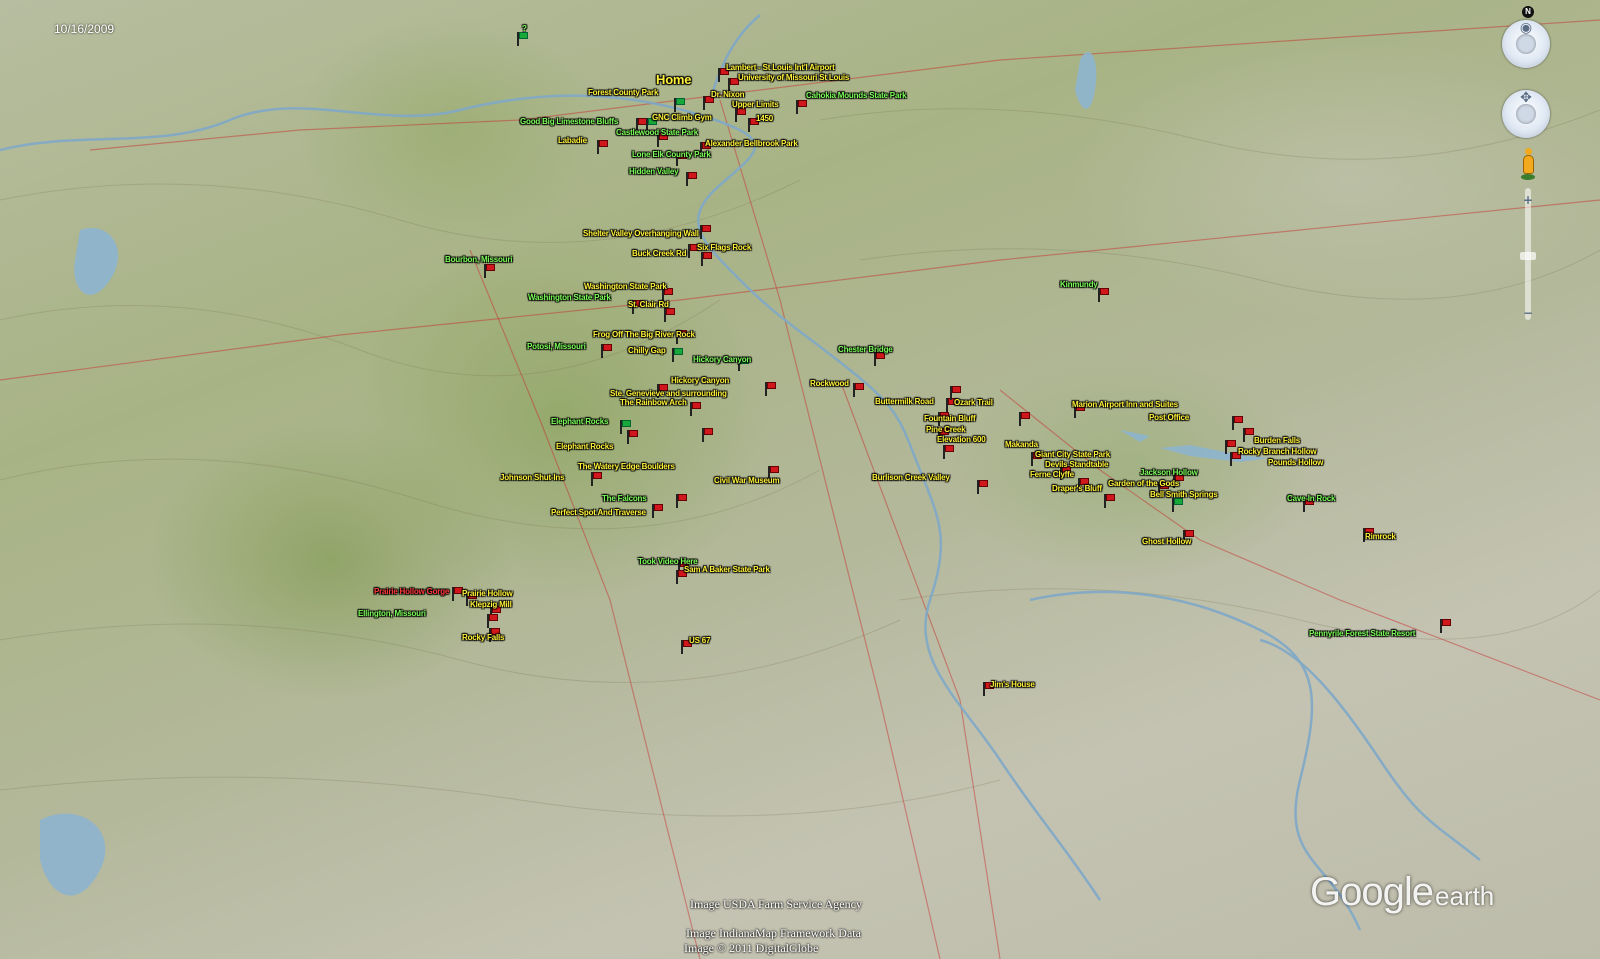 The width and height of the screenshot is (1600, 959). What do you see at coordinates (1021, 444) in the screenshot?
I see `placemark-label: Makanda` at bounding box center [1021, 444].